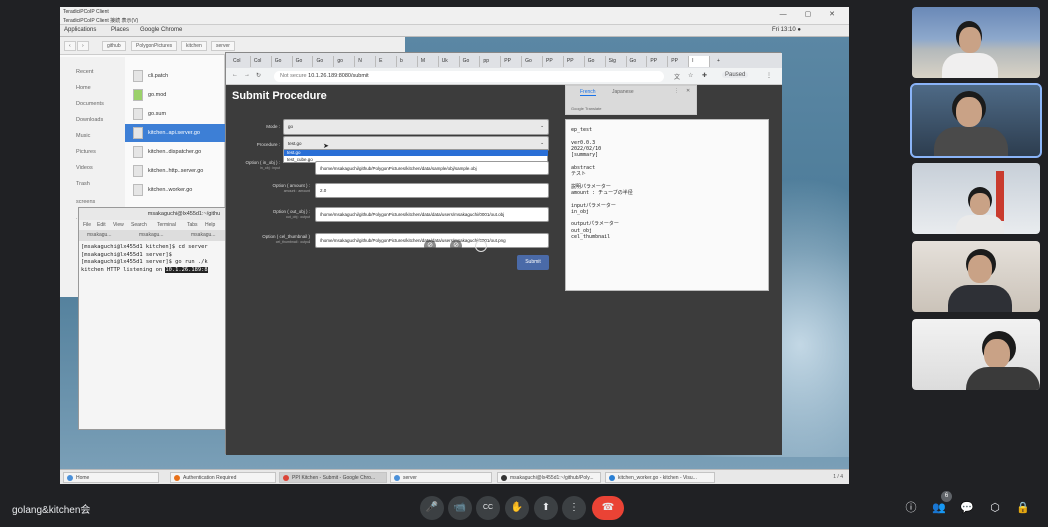 This screenshot has width=1048, height=527. Describe the element at coordinates (114, 46) in the screenshot. I see `crumb-github: github` at that location.